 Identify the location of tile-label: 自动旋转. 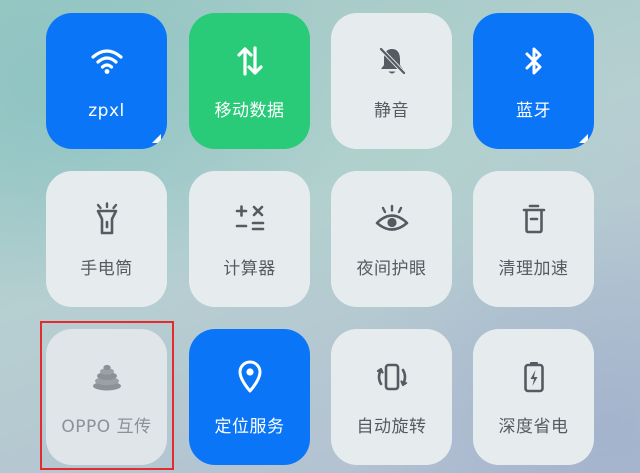
(391, 427).